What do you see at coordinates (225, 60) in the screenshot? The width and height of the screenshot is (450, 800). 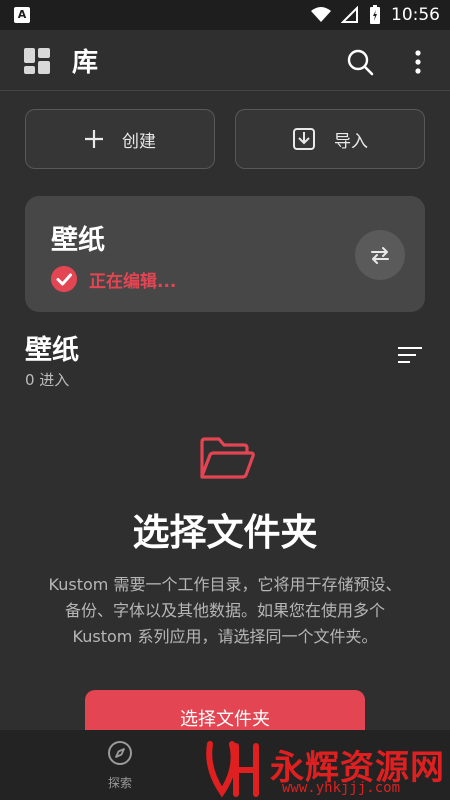 I see `app-bar: 库` at bounding box center [225, 60].